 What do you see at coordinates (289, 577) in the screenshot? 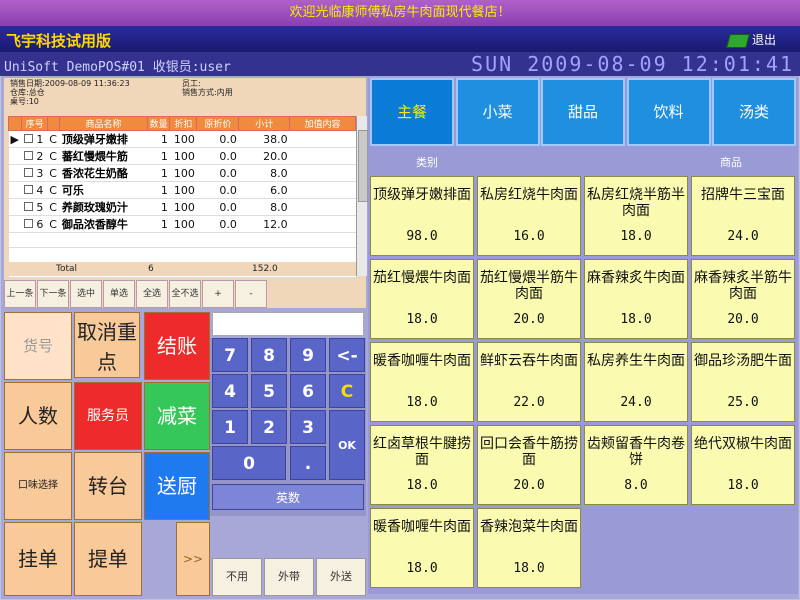
I see `order-mode-button: 外带` at bounding box center [289, 577].